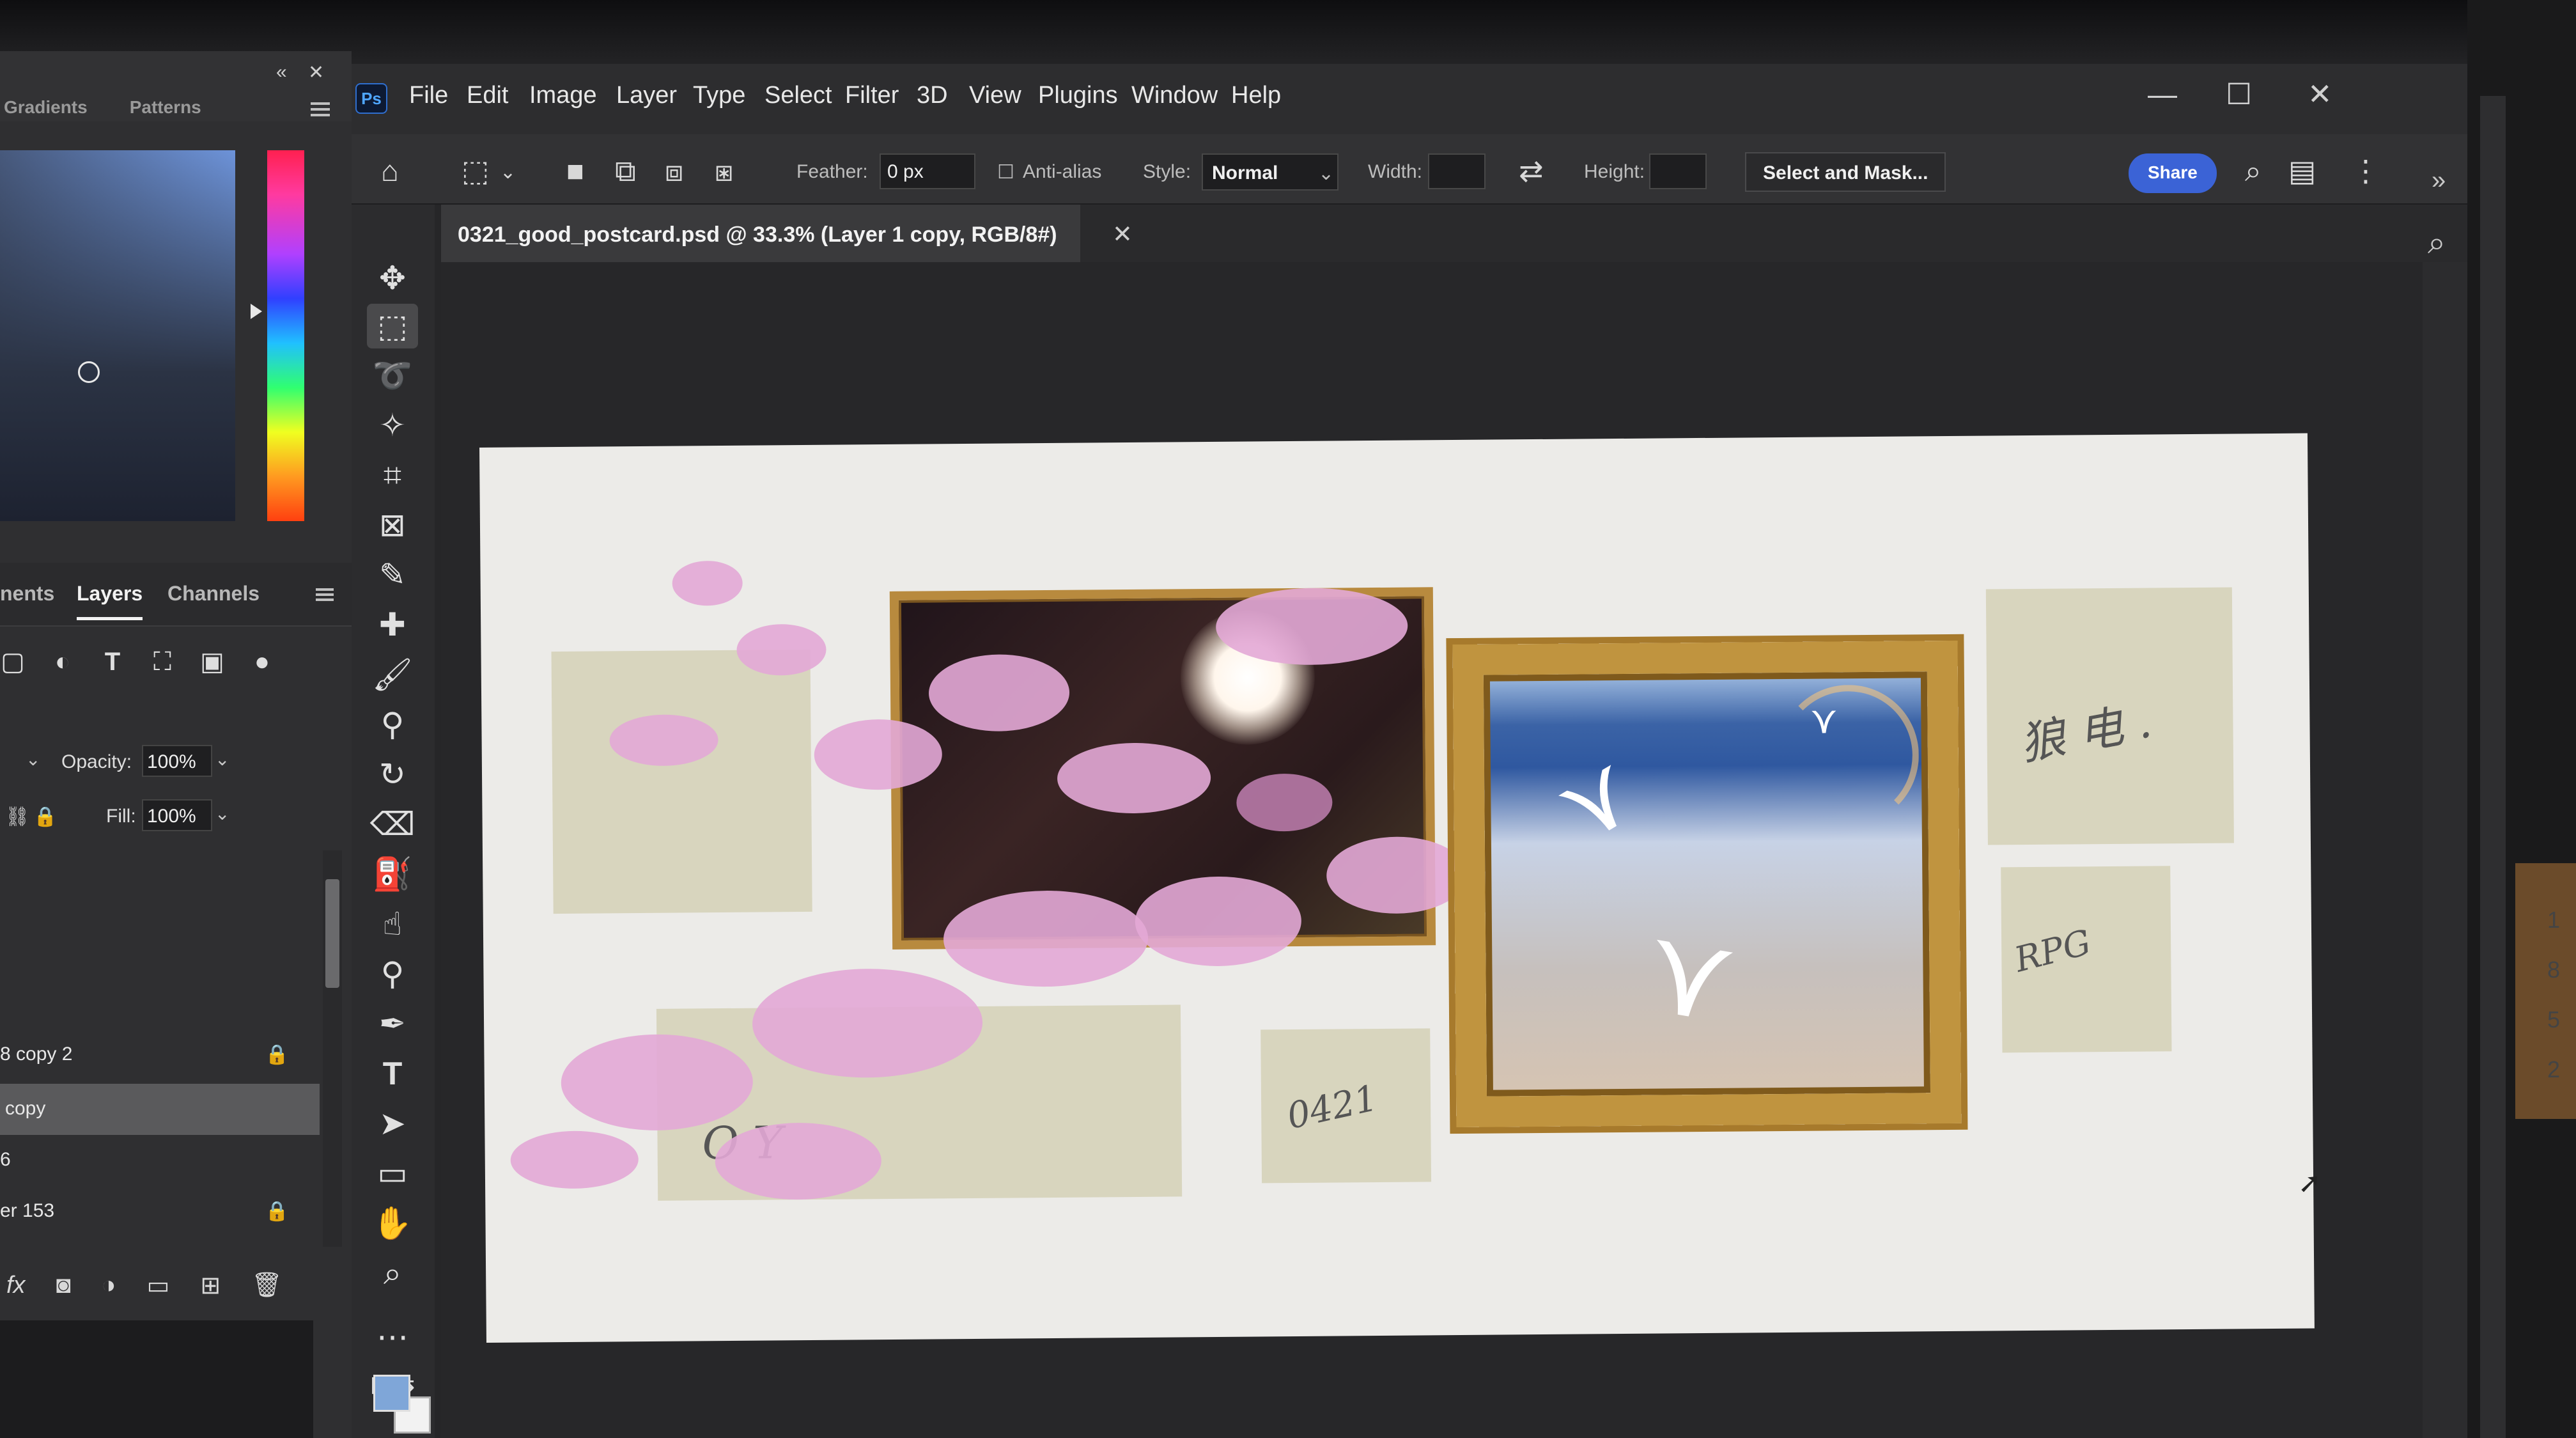 The width and height of the screenshot is (2576, 1438). What do you see at coordinates (1174, 95) in the screenshot?
I see `menu-window: Window` at bounding box center [1174, 95].